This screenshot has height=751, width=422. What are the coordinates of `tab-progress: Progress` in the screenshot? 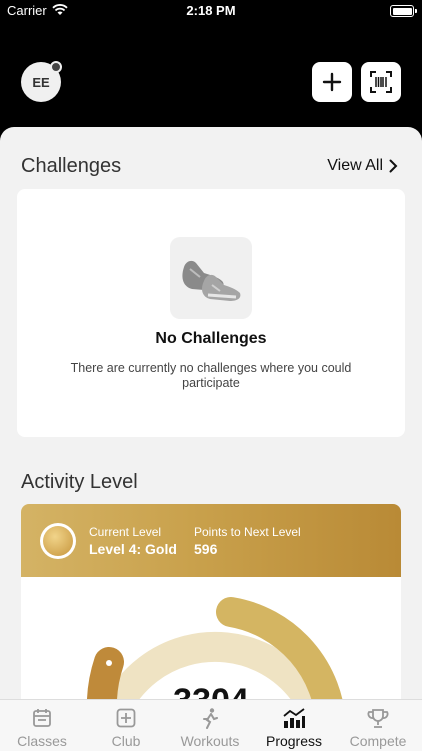 It's located at (294, 725).